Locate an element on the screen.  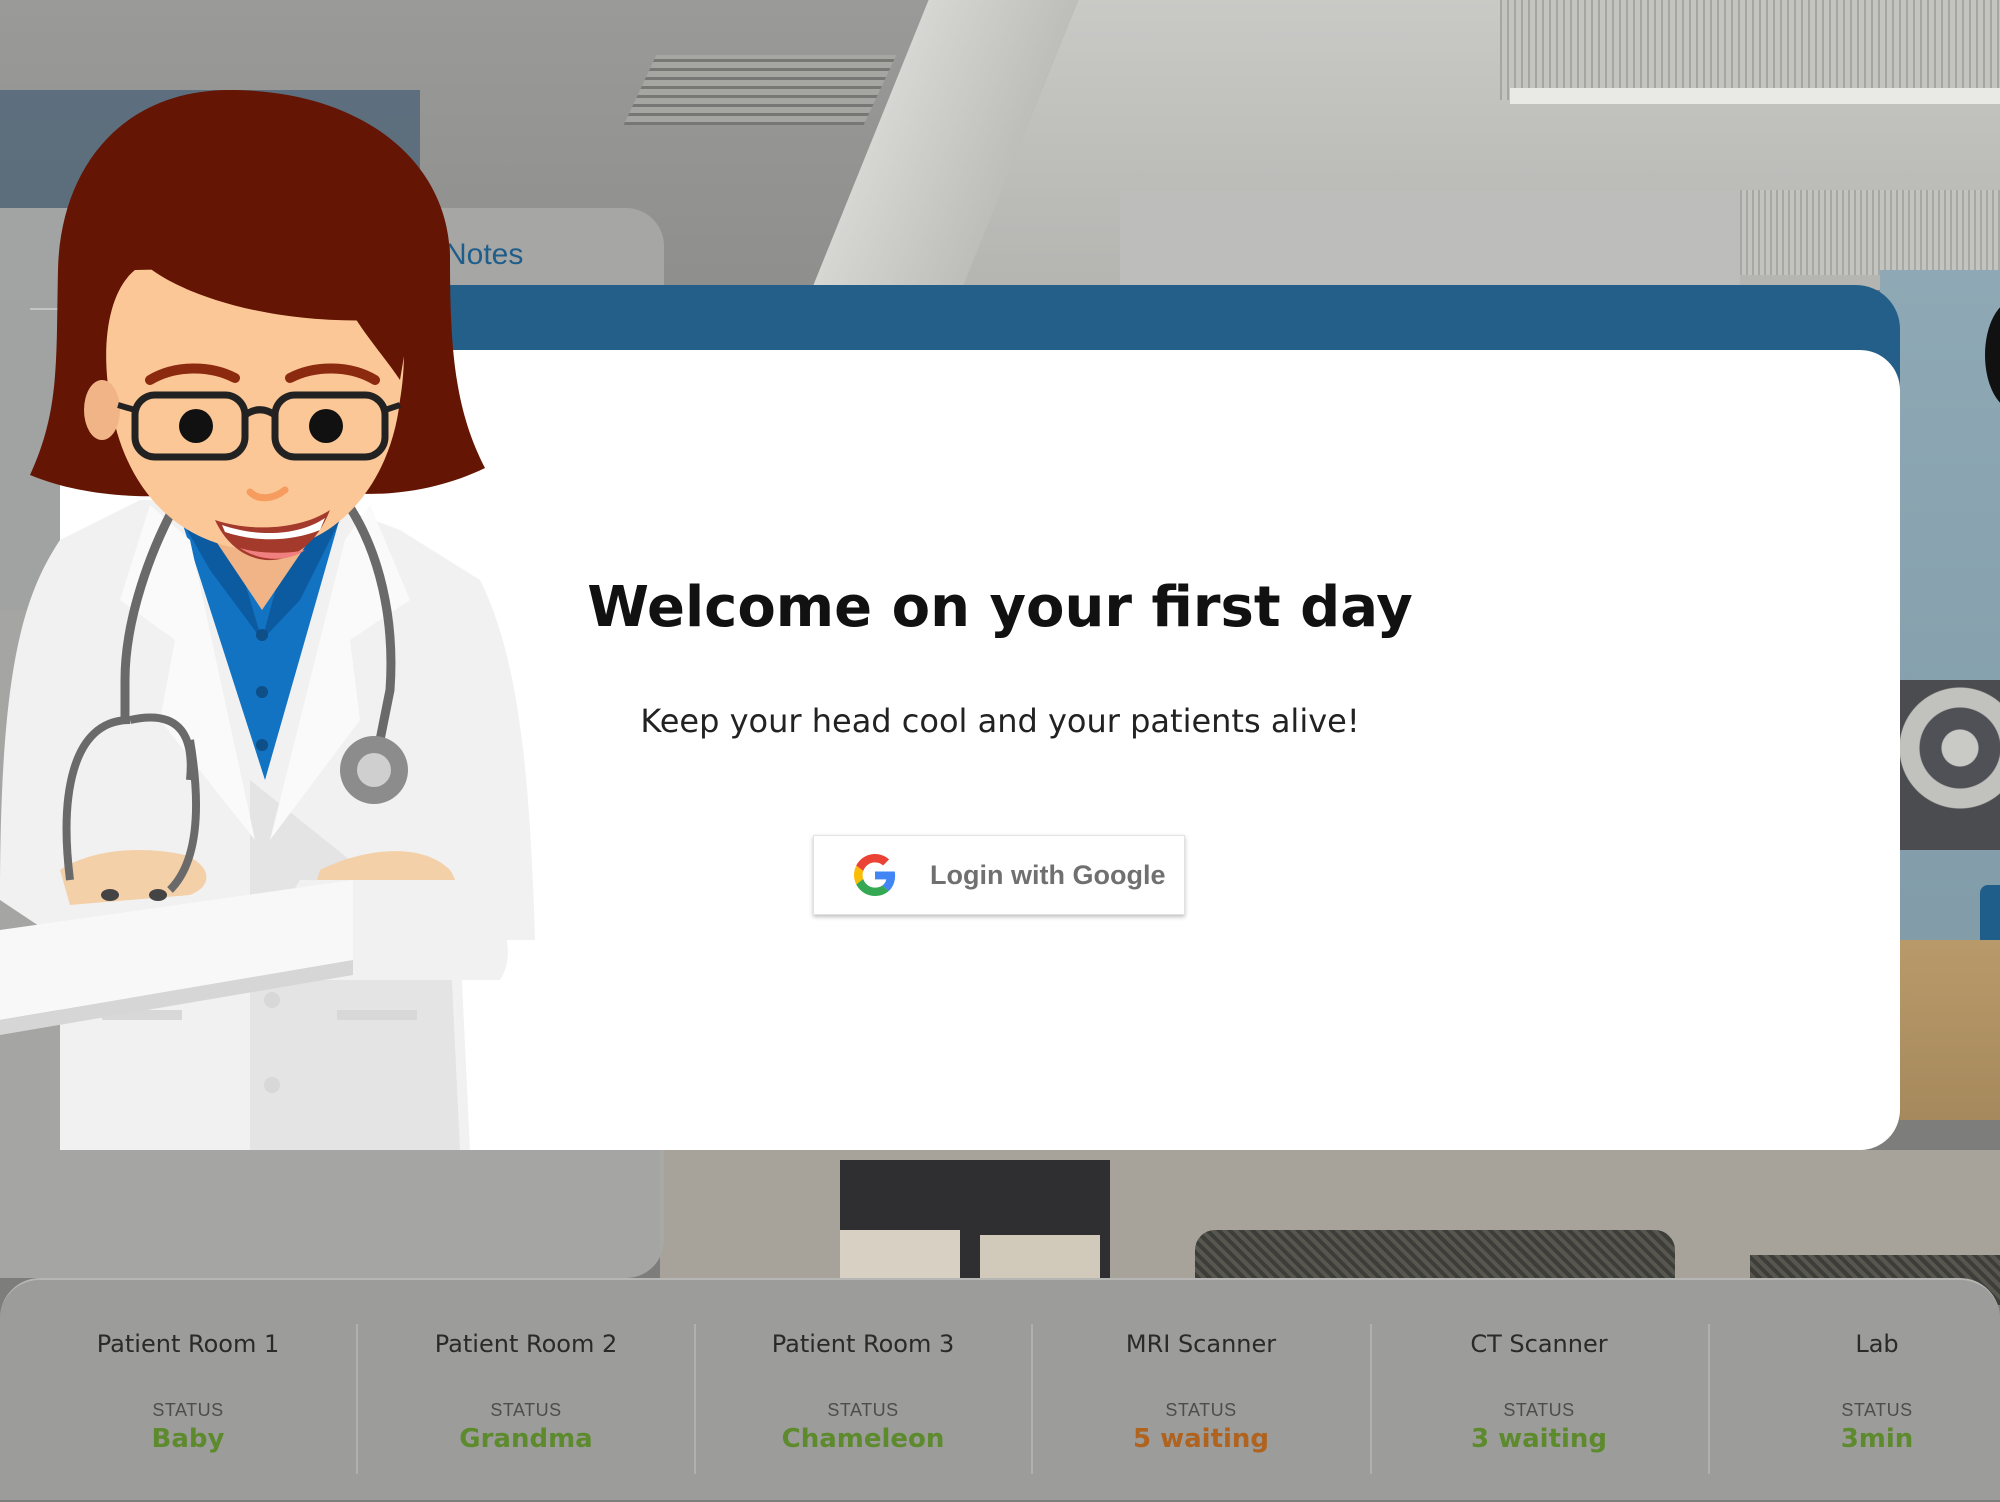
ceiling-vent-right is located at coordinates (1750, 50).